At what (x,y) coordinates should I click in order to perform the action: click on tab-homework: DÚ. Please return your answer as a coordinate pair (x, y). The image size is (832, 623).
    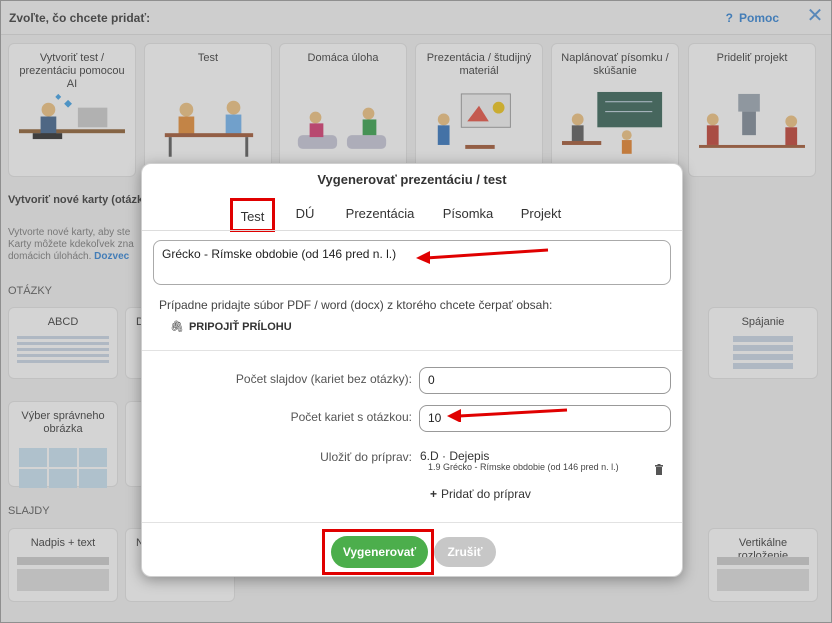
    Looking at the image, I should click on (305, 215).